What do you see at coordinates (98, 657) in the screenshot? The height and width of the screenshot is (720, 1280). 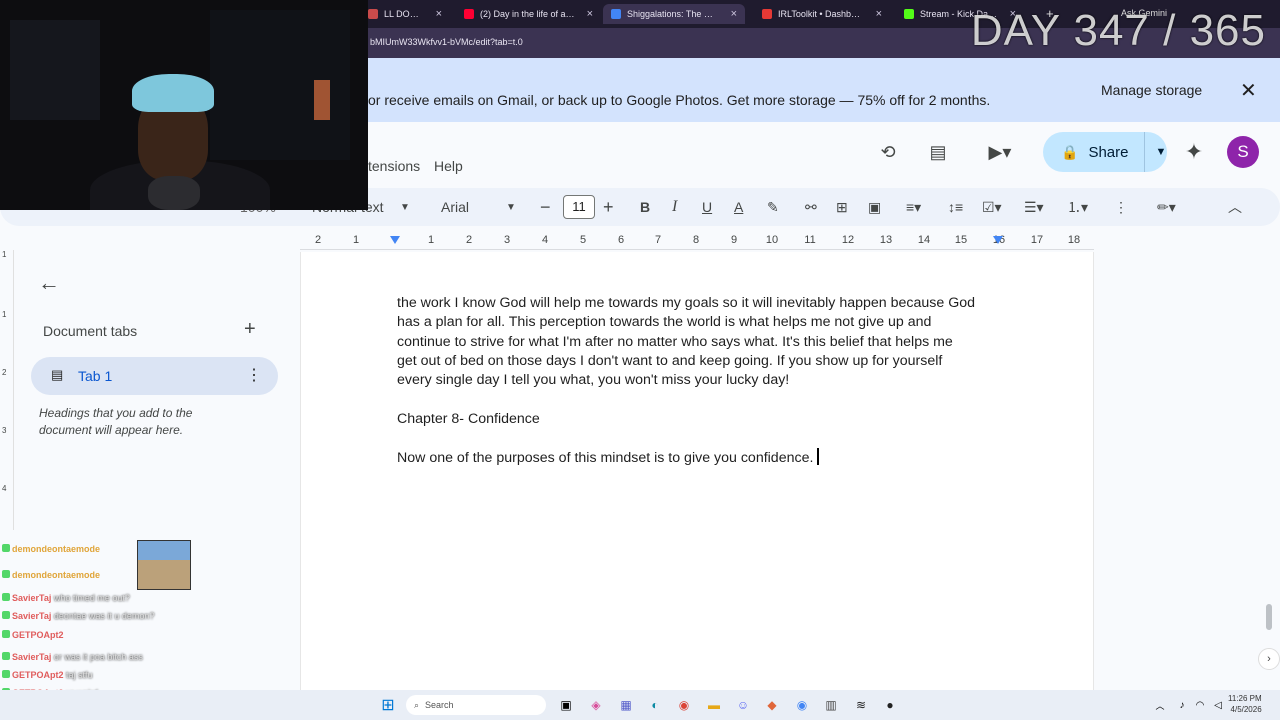 I see `chat-text: or was it poa bitch ass` at bounding box center [98, 657].